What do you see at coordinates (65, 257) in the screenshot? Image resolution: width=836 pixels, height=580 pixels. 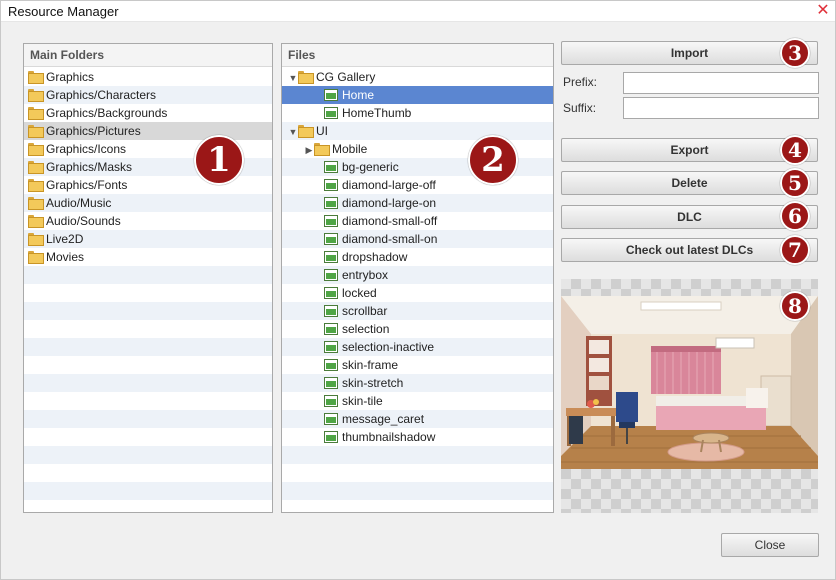 I see `folder-label: Movies` at bounding box center [65, 257].